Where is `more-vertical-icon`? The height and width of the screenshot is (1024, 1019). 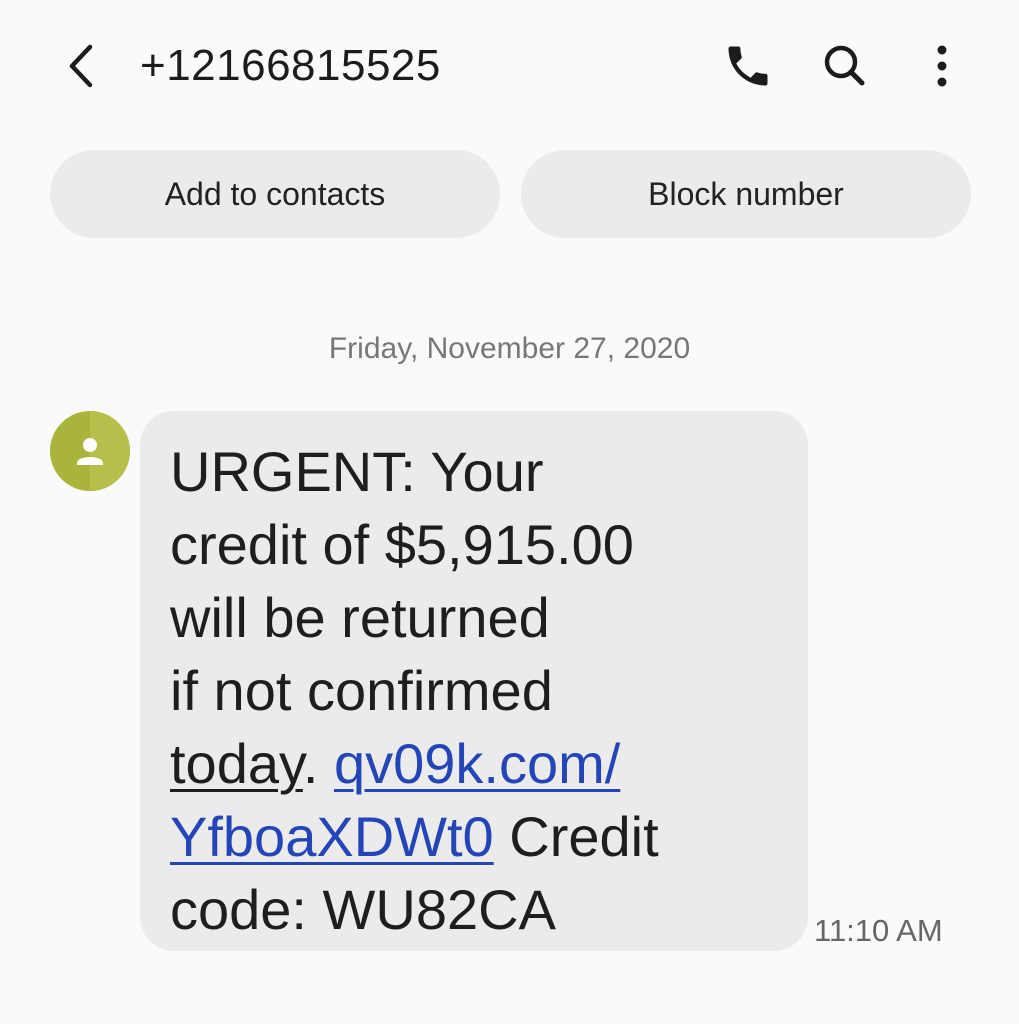
more-vertical-icon is located at coordinates (942, 66).